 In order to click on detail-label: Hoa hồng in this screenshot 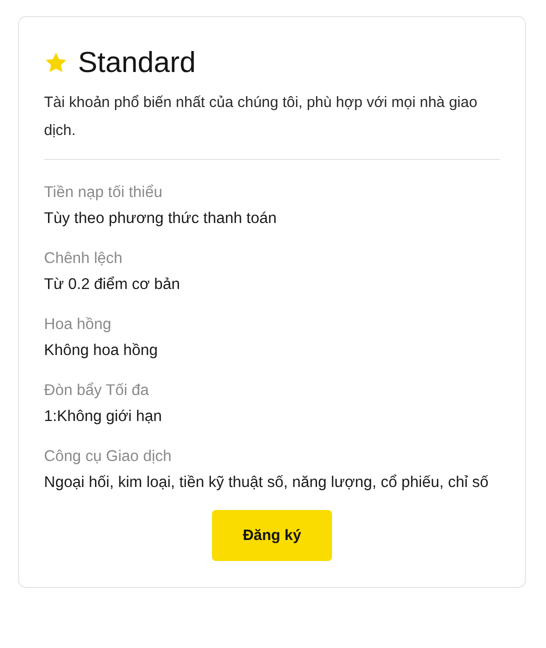, I will do `click(78, 325)`.